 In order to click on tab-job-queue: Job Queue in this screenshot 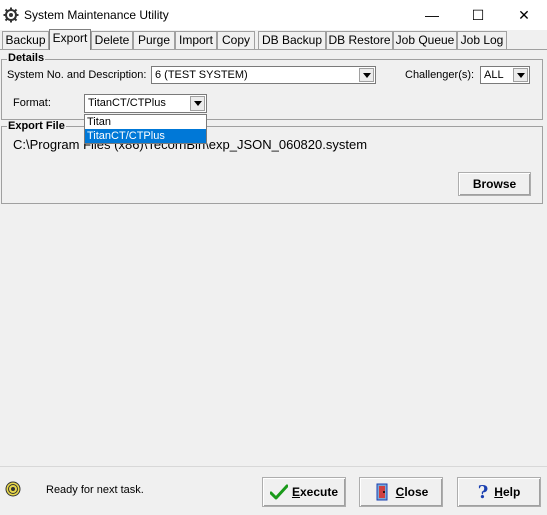, I will do `click(425, 40)`.